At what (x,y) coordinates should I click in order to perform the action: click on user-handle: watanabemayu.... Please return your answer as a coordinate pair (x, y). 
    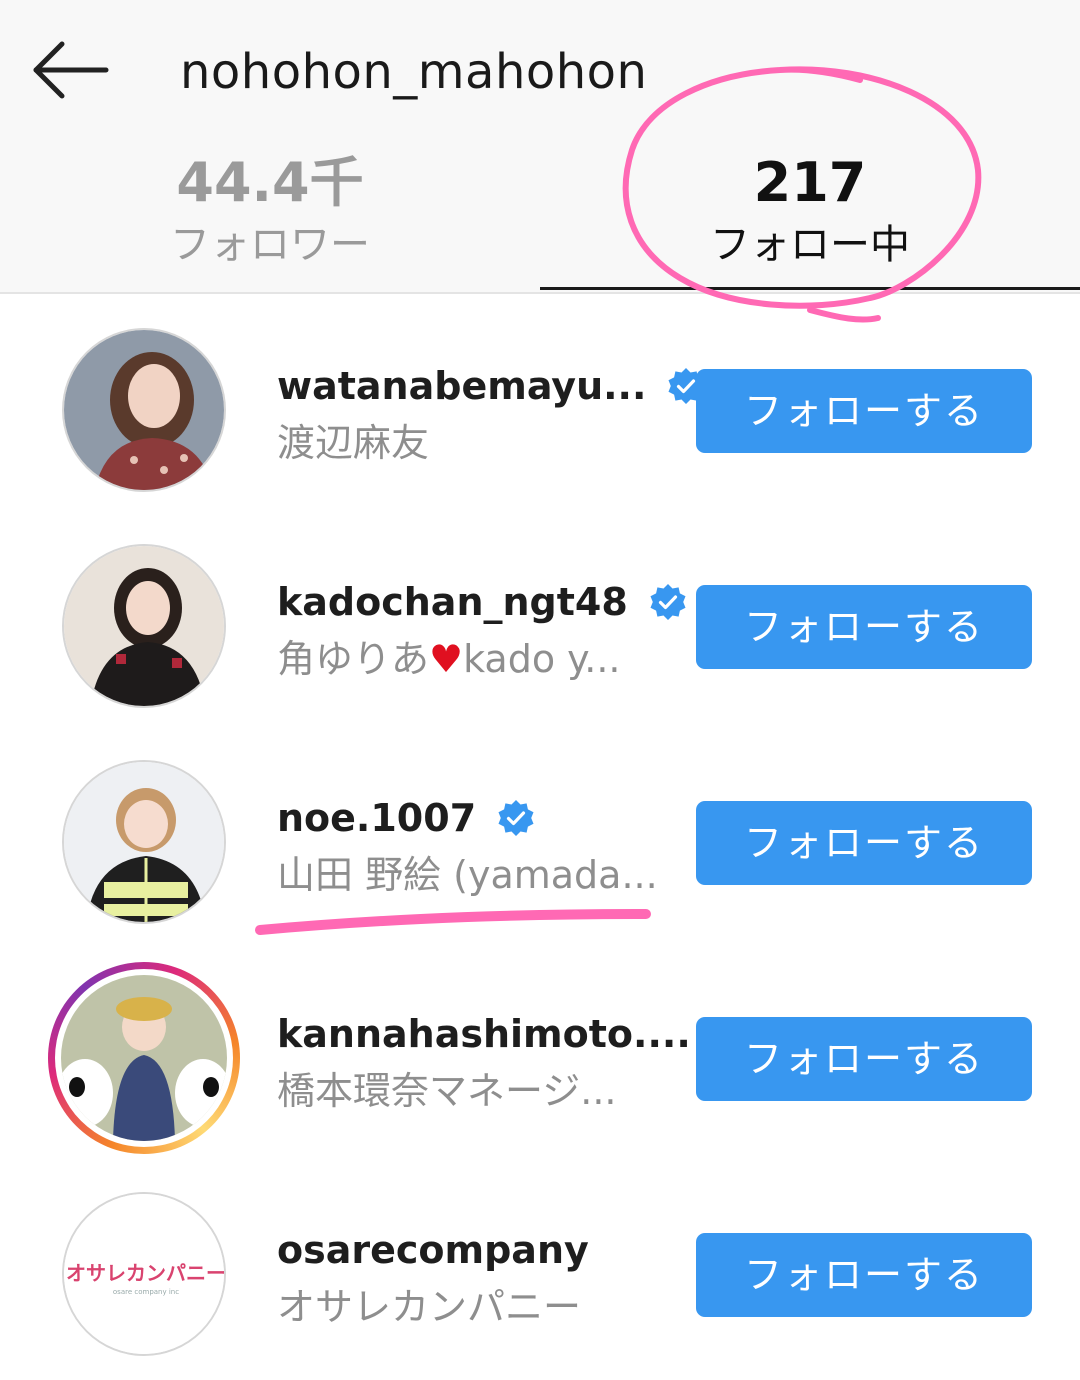
    Looking at the image, I should click on (491, 386).